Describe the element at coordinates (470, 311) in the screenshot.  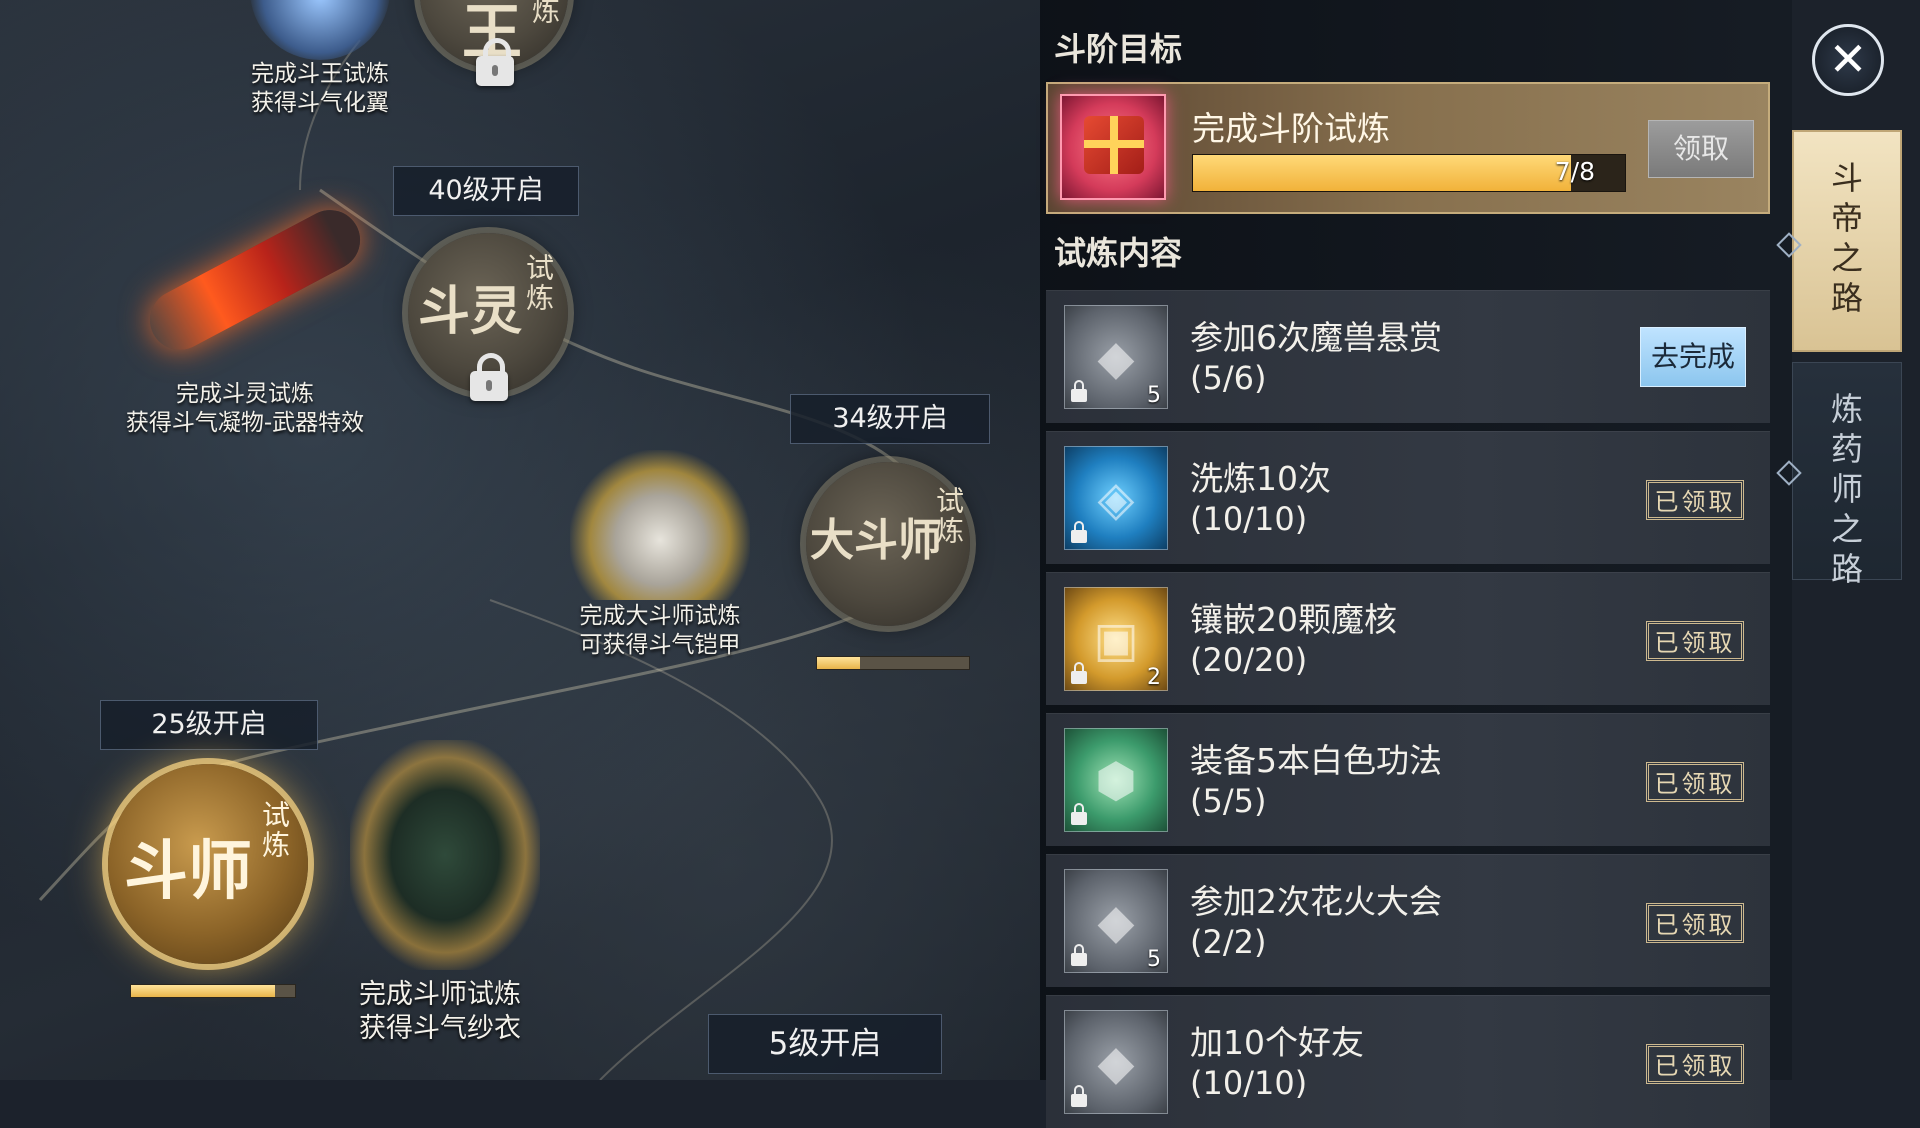
I see `medal-big-text: 斗灵` at that location.